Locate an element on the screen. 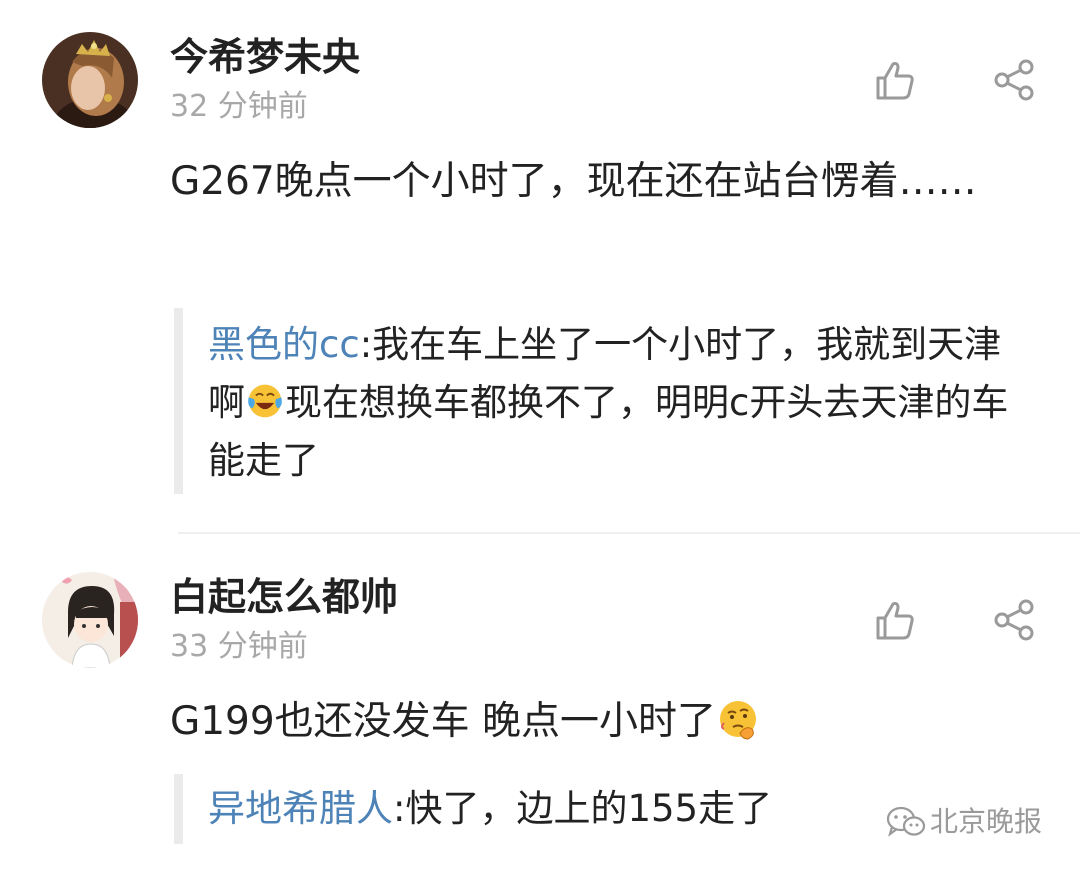 The width and height of the screenshot is (1080, 870). wechat-icon is located at coordinates (906, 821).